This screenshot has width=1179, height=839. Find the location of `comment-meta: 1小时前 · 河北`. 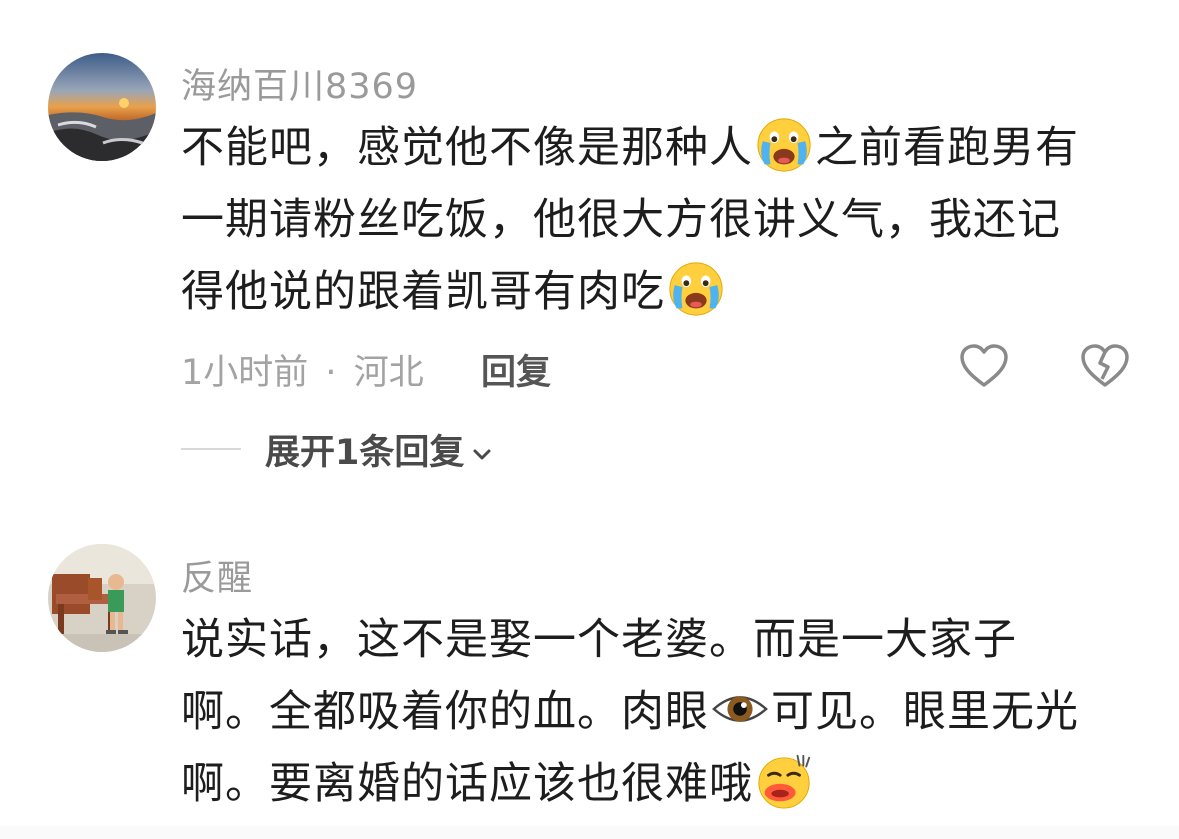

comment-meta: 1小时前 · 河北 is located at coordinates (302, 369).